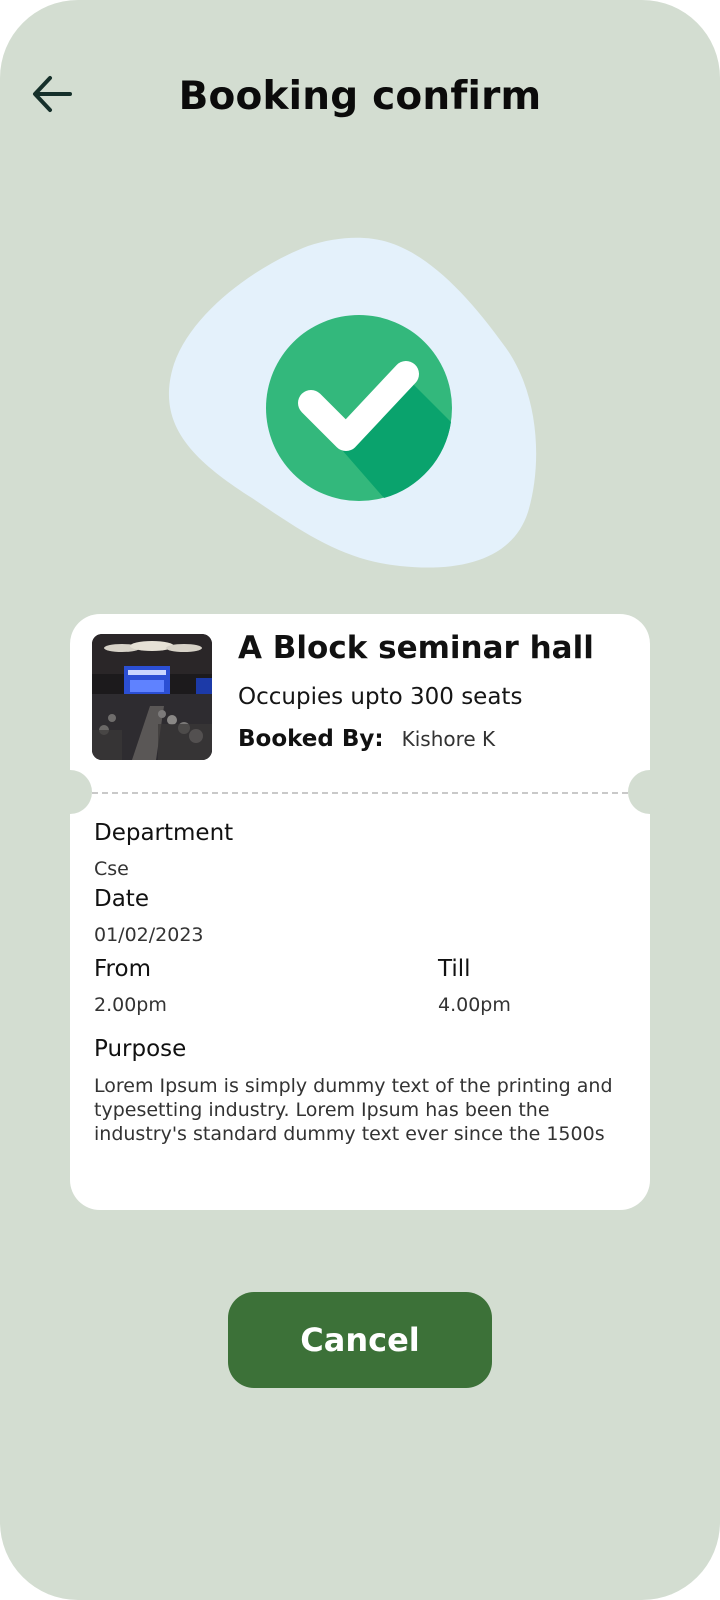  Describe the element at coordinates (121, 899) in the screenshot. I see `date-label: Date` at that location.